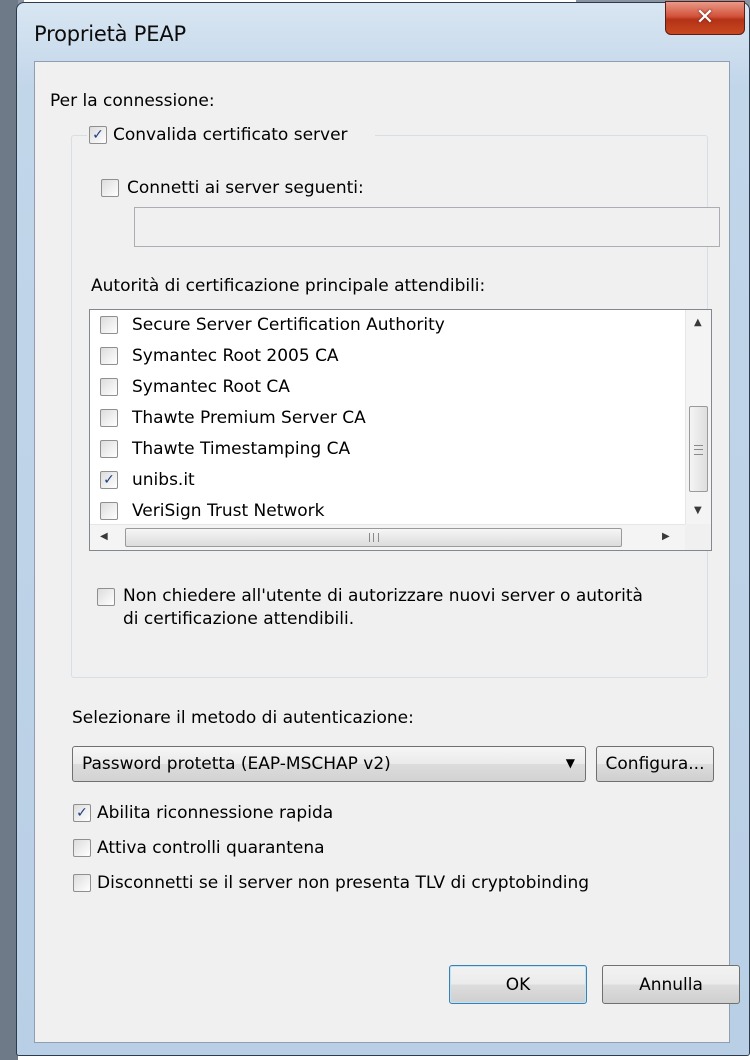  What do you see at coordinates (238, 619) in the screenshot?
I see `no-prompt-label-line2: di certificazione attendibili.` at bounding box center [238, 619].